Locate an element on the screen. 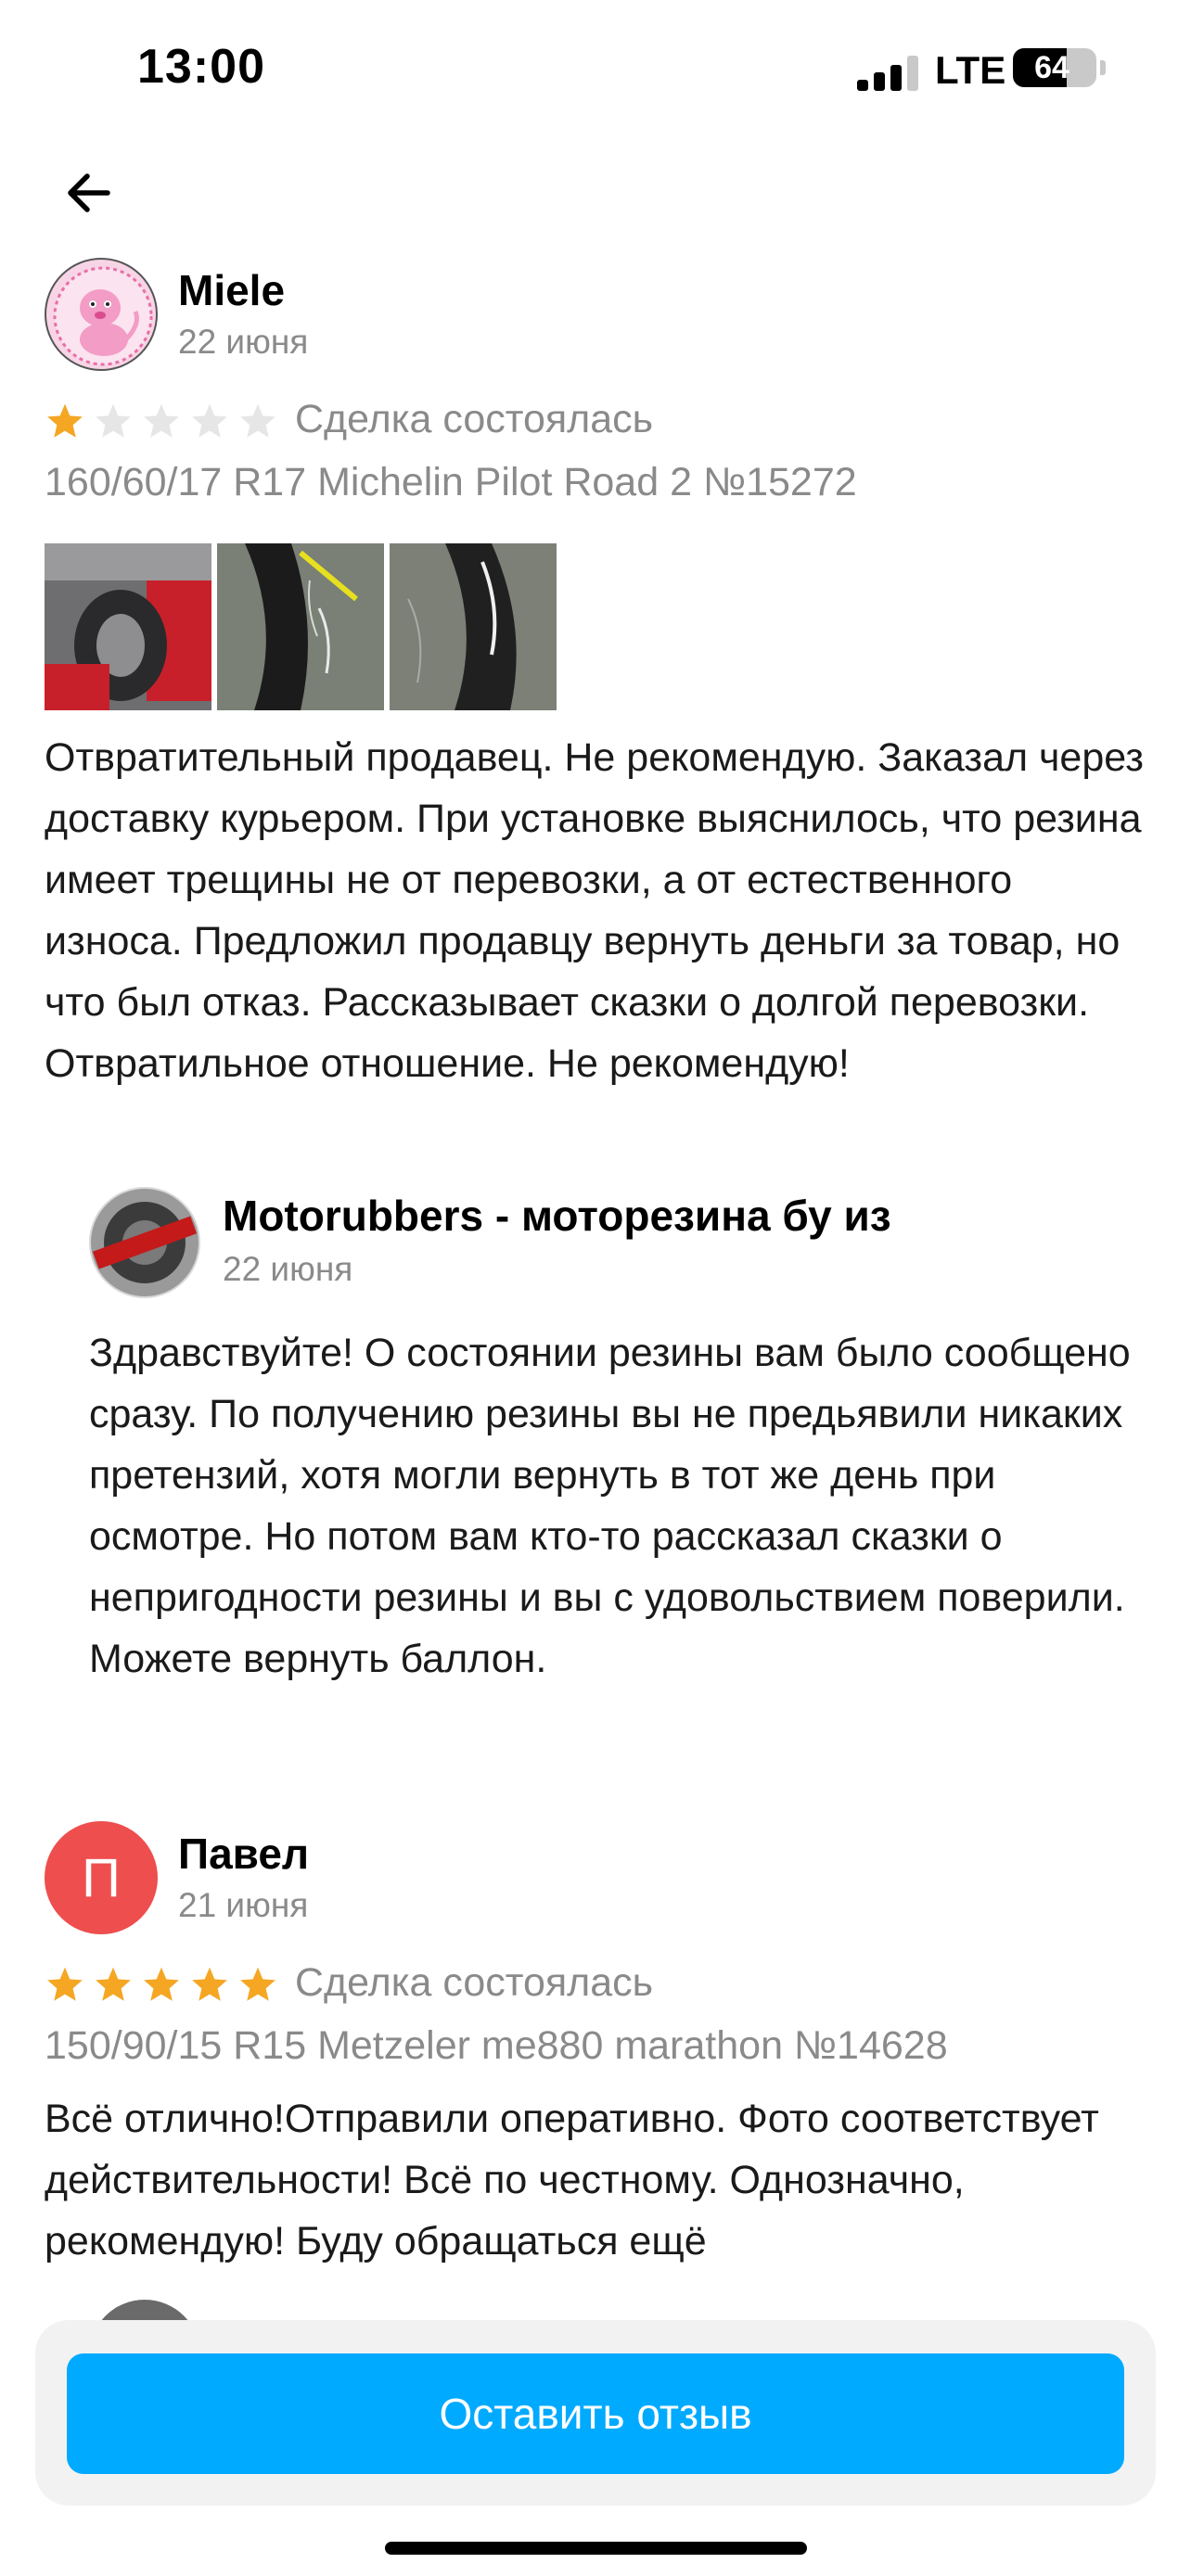 The height and width of the screenshot is (2576, 1191). battery-icon: 64 is located at coordinates (1054, 67).